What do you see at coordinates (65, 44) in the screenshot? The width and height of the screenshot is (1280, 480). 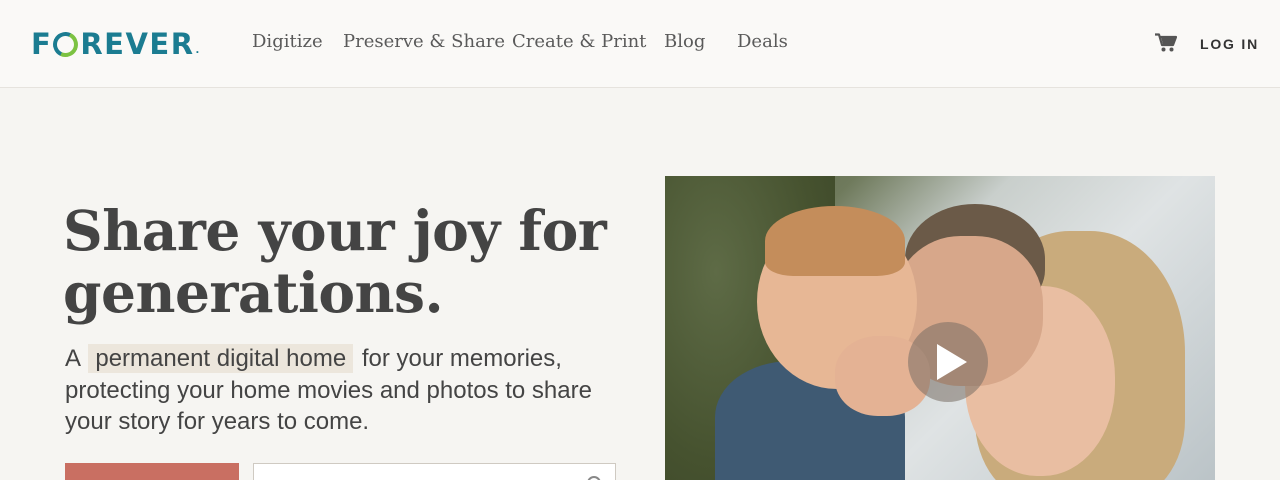 I see `logo-ring-icon` at bounding box center [65, 44].